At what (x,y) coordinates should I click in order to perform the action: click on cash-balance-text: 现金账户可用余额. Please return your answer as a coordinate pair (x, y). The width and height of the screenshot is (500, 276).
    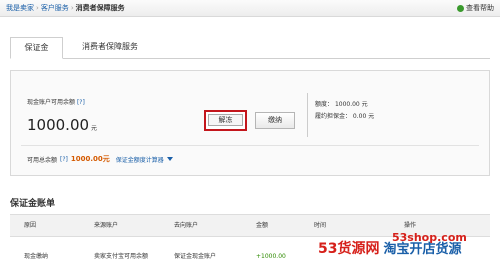
    Looking at the image, I should click on (51, 102).